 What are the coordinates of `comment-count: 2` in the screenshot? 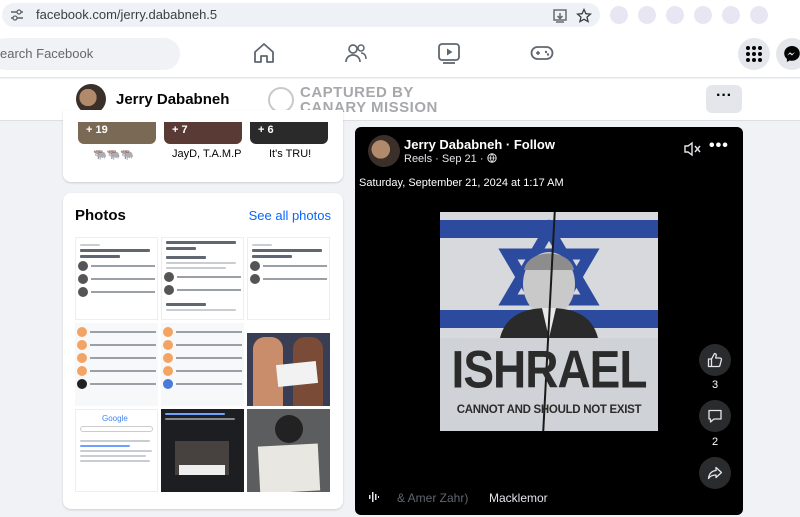 It's located at (715, 442).